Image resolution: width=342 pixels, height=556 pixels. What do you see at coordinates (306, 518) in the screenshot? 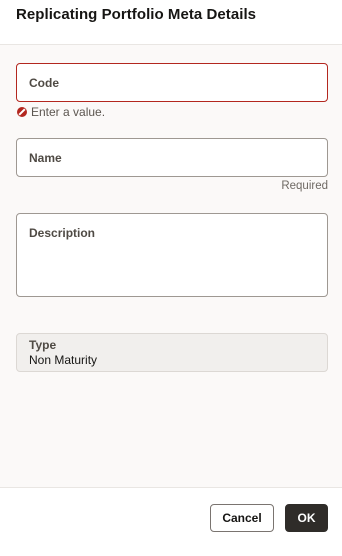
I see `ok-button: OK` at bounding box center [306, 518].